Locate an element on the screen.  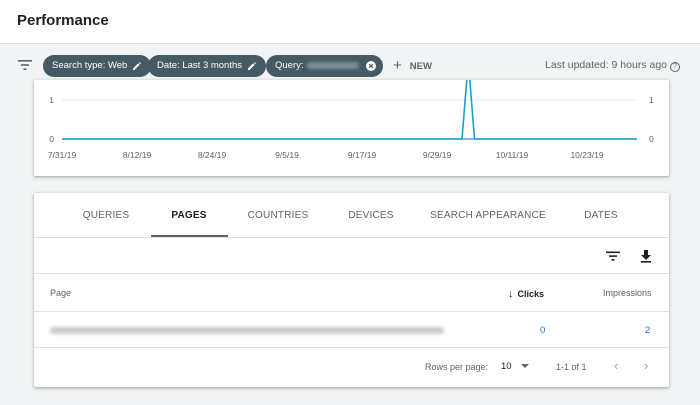
y-tick-left: 0 is located at coordinates (51, 139).